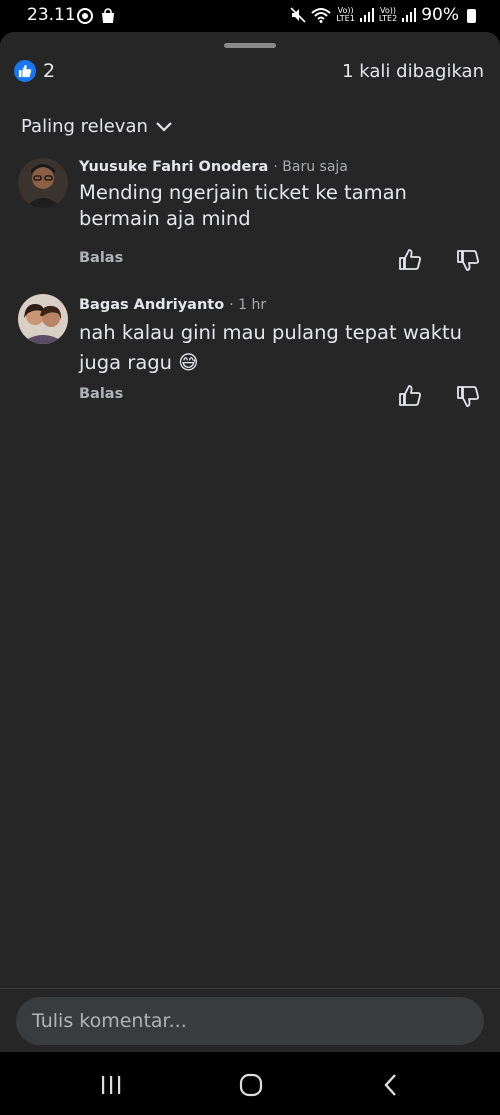 The width and height of the screenshot is (500, 1115). I want to click on shopping-bag-icon, so click(108, 15).